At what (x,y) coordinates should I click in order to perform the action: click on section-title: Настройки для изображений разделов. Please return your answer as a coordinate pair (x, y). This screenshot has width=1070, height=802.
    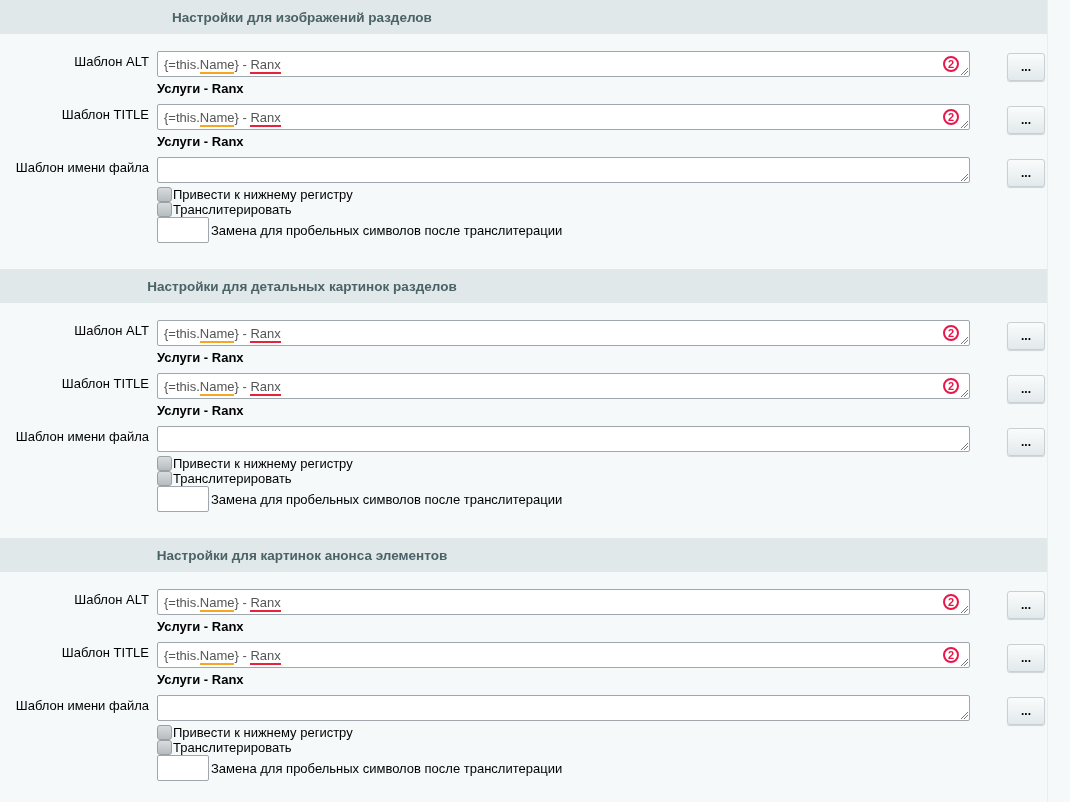
    Looking at the image, I should click on (302, 17).